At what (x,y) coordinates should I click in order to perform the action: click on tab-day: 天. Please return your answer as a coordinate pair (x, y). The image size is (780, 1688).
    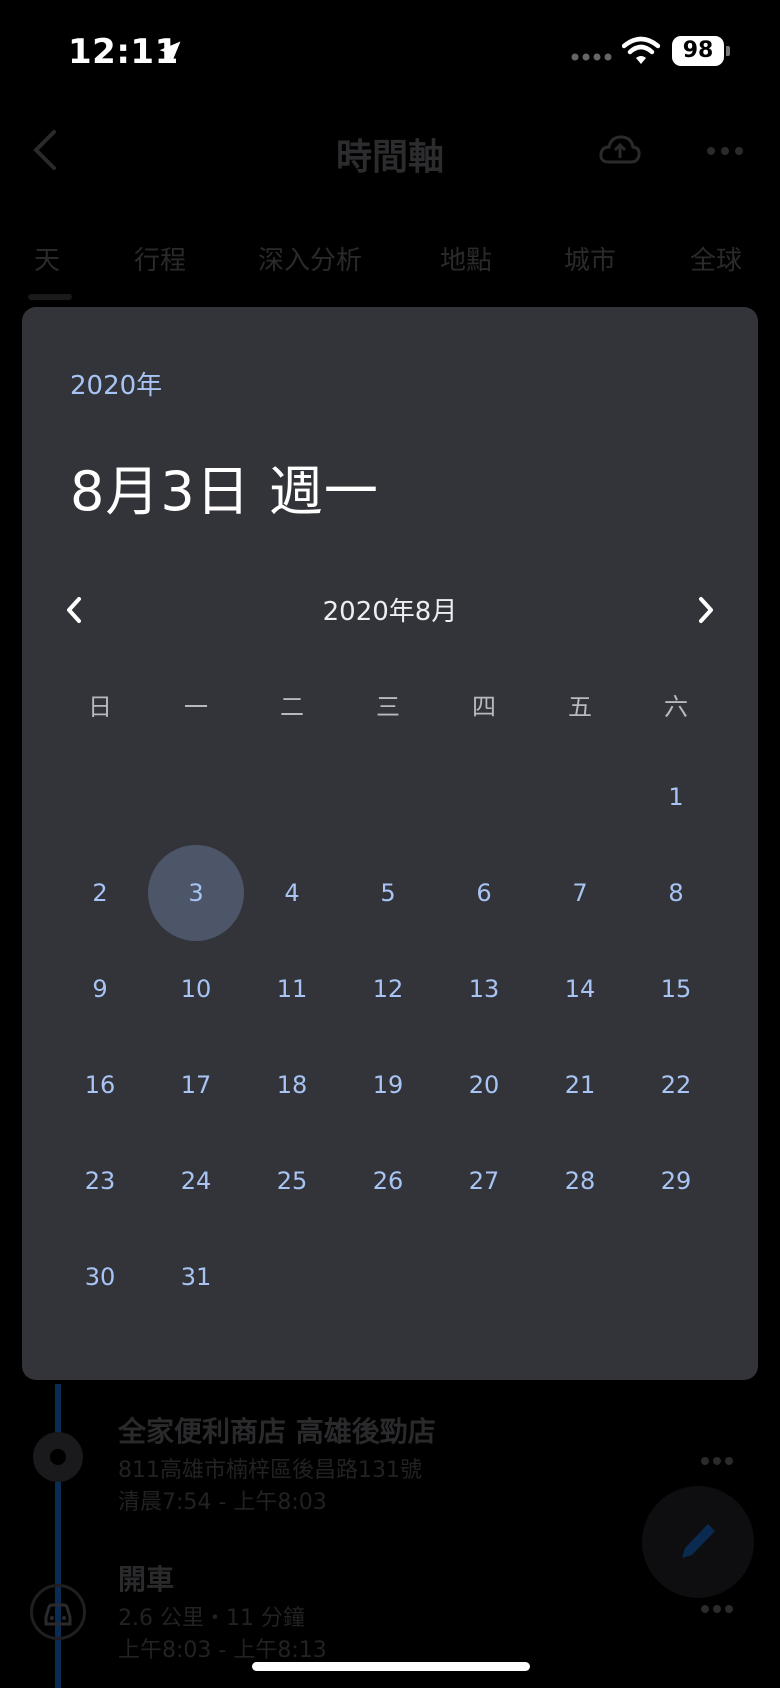
    Looking at the image, I should click on (47, 258).